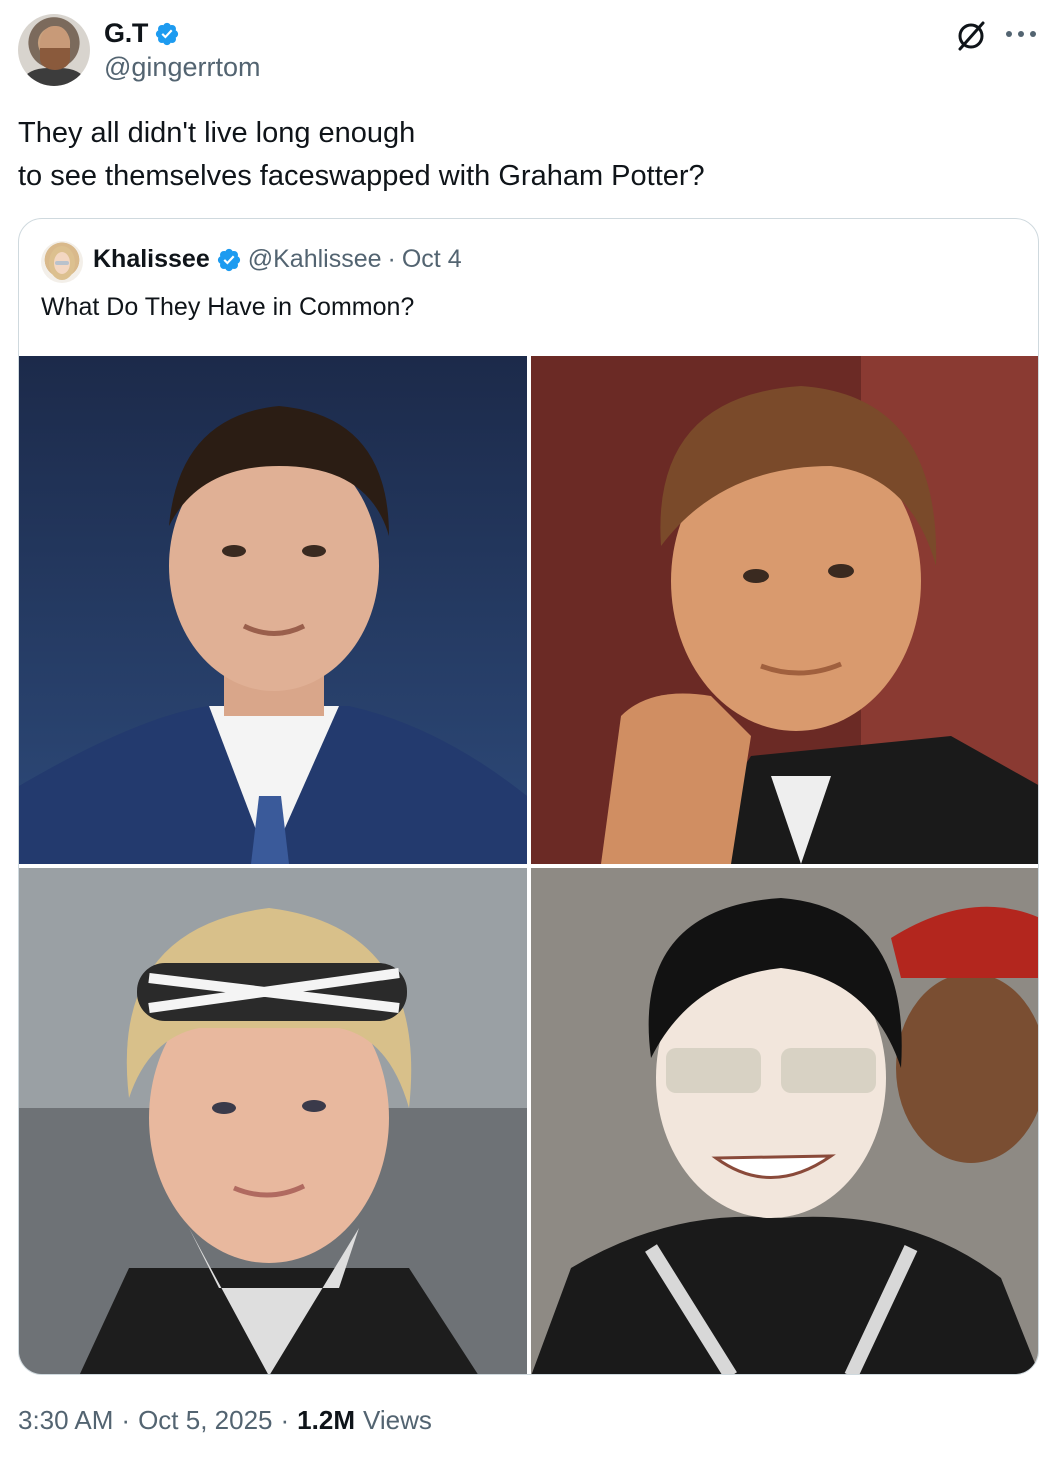 This screenshot has height=1460, width=1058. Describe the element at coordinates (182, 67) in the screenshot. I see `author-handle: @gingerrtom` at that location.